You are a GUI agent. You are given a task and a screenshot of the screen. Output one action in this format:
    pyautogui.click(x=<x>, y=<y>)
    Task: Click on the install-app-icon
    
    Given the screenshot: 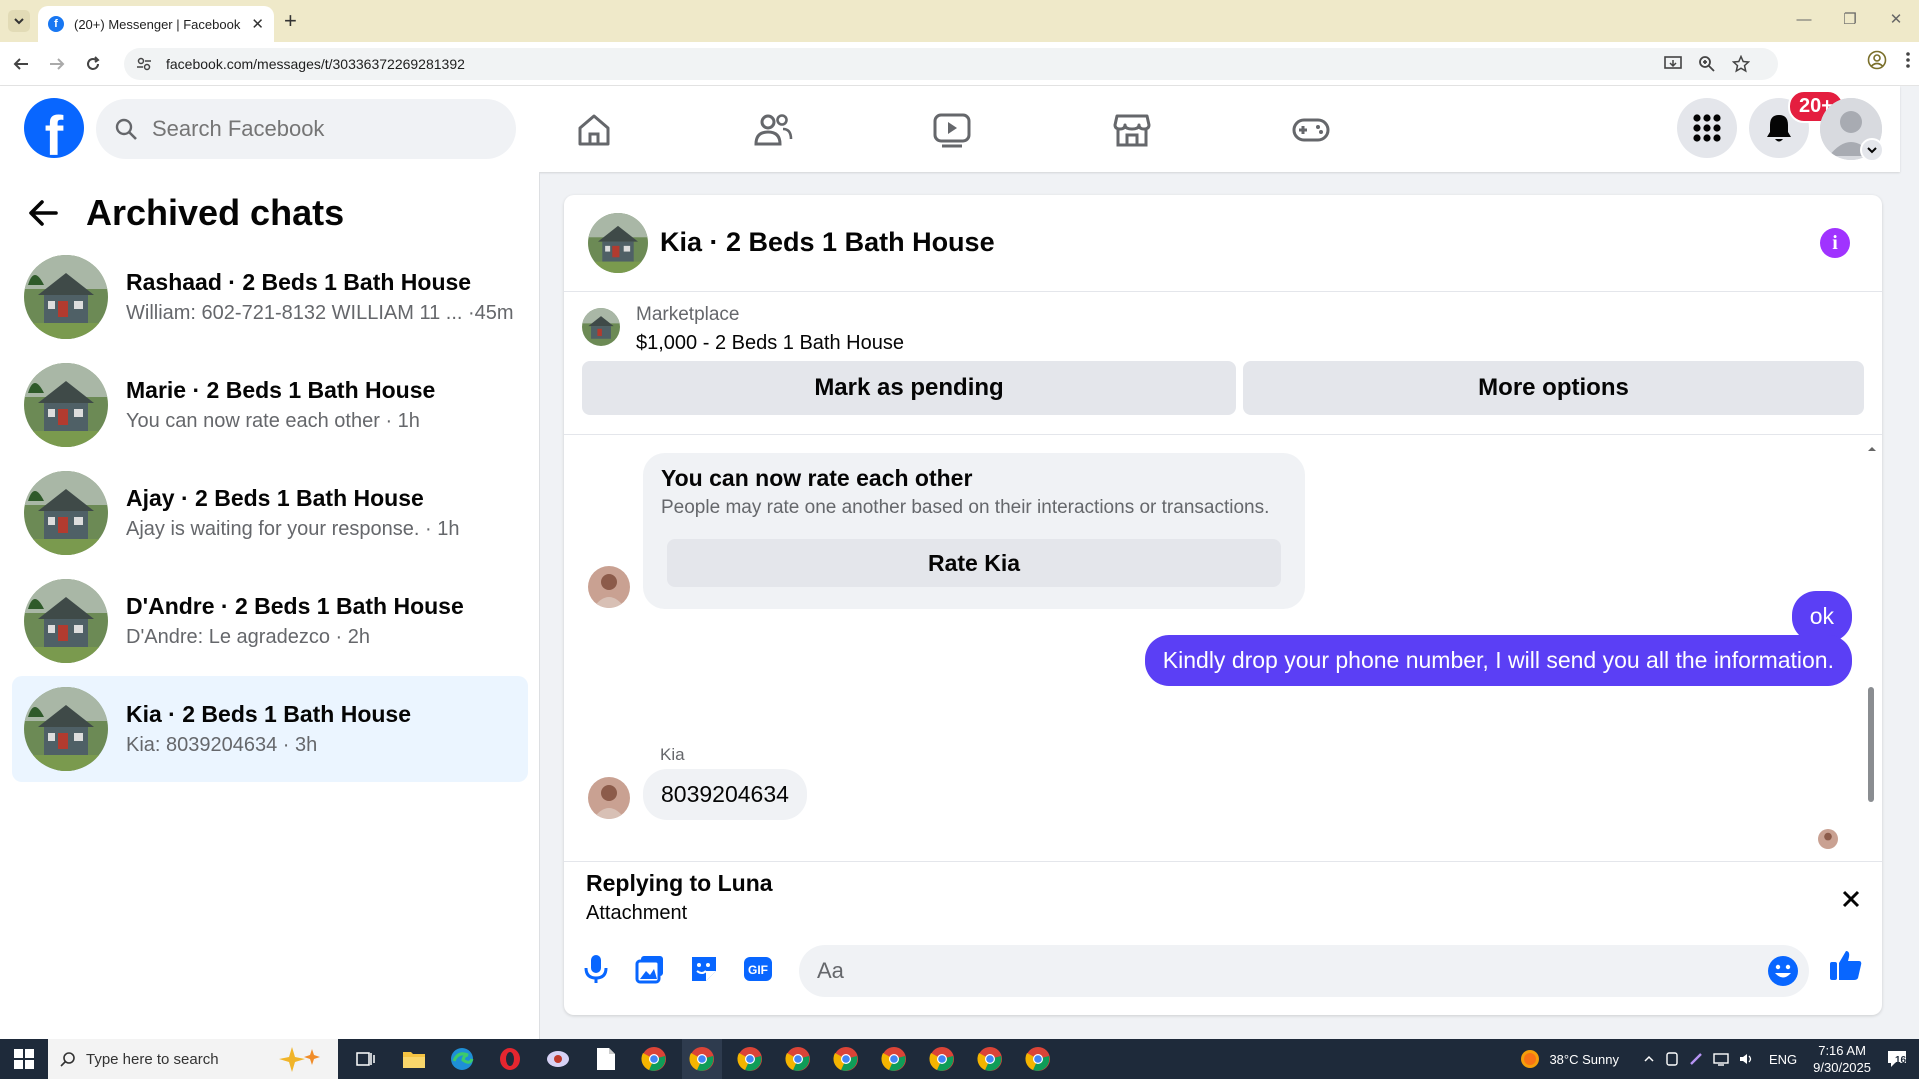 What is the action you would take?
    pyautogui.click(x=1673, y=64)
    